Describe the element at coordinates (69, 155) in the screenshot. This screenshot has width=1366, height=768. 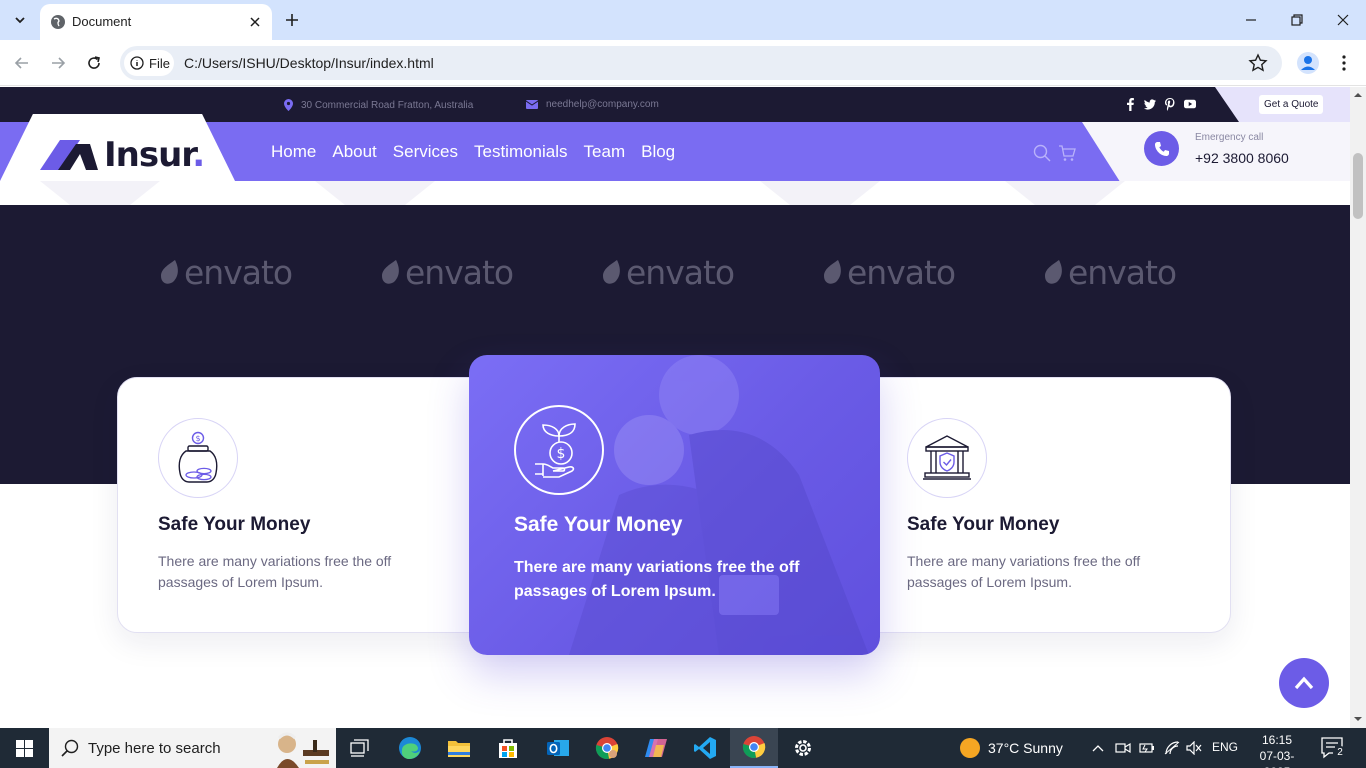
I see `logo-mark-icon` at that location.